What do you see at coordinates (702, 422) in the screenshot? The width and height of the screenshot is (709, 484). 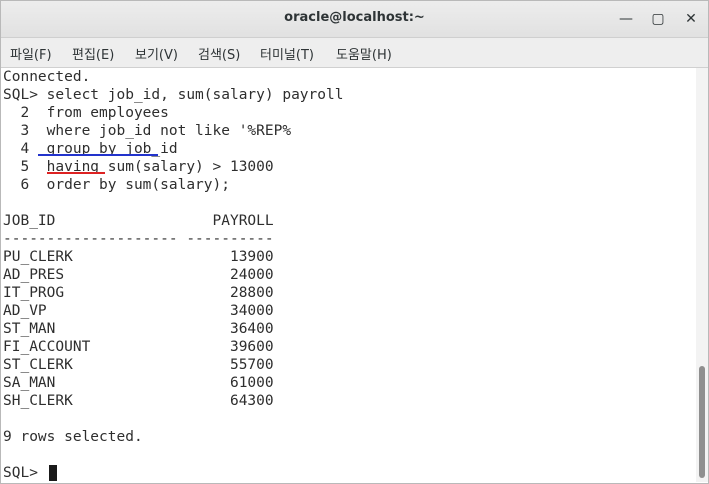 I see `scrollbar-thumb` at bounding box center [702, 422].